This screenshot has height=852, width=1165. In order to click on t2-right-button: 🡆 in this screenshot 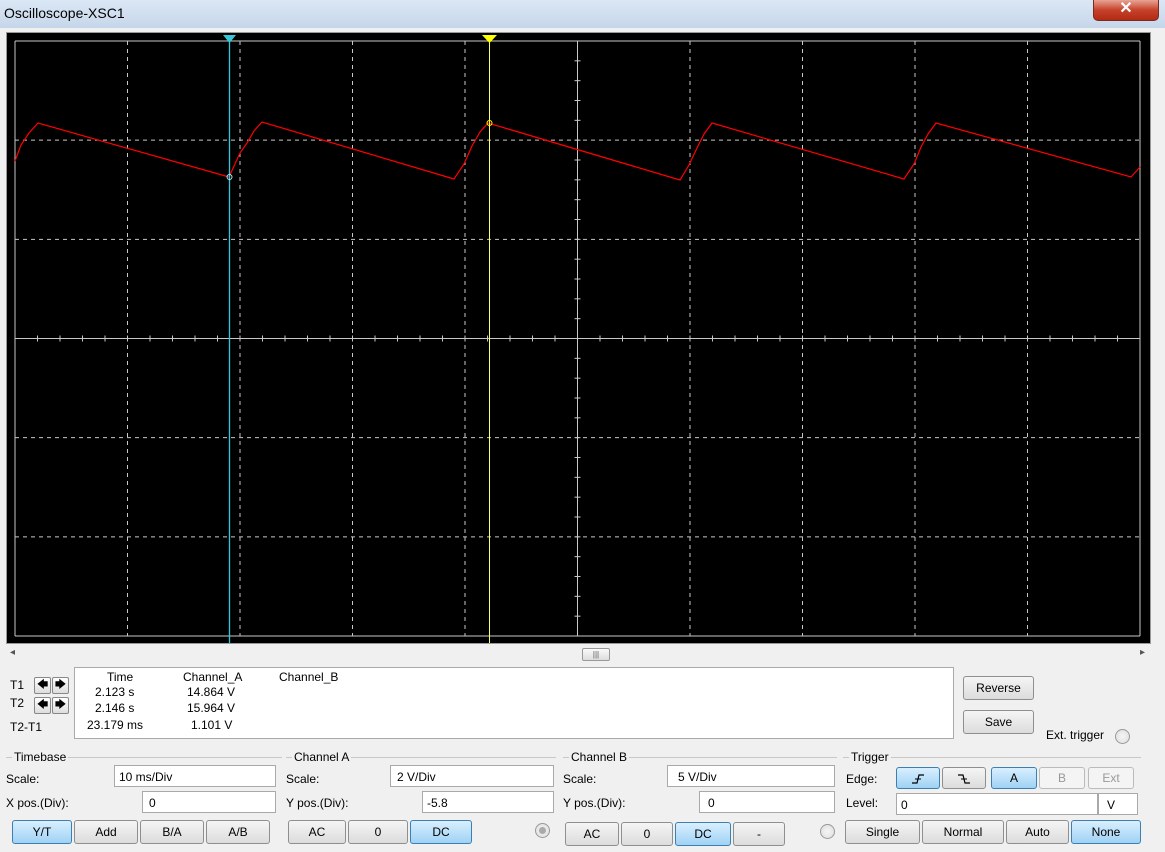, I will do `click(60, 705)`.